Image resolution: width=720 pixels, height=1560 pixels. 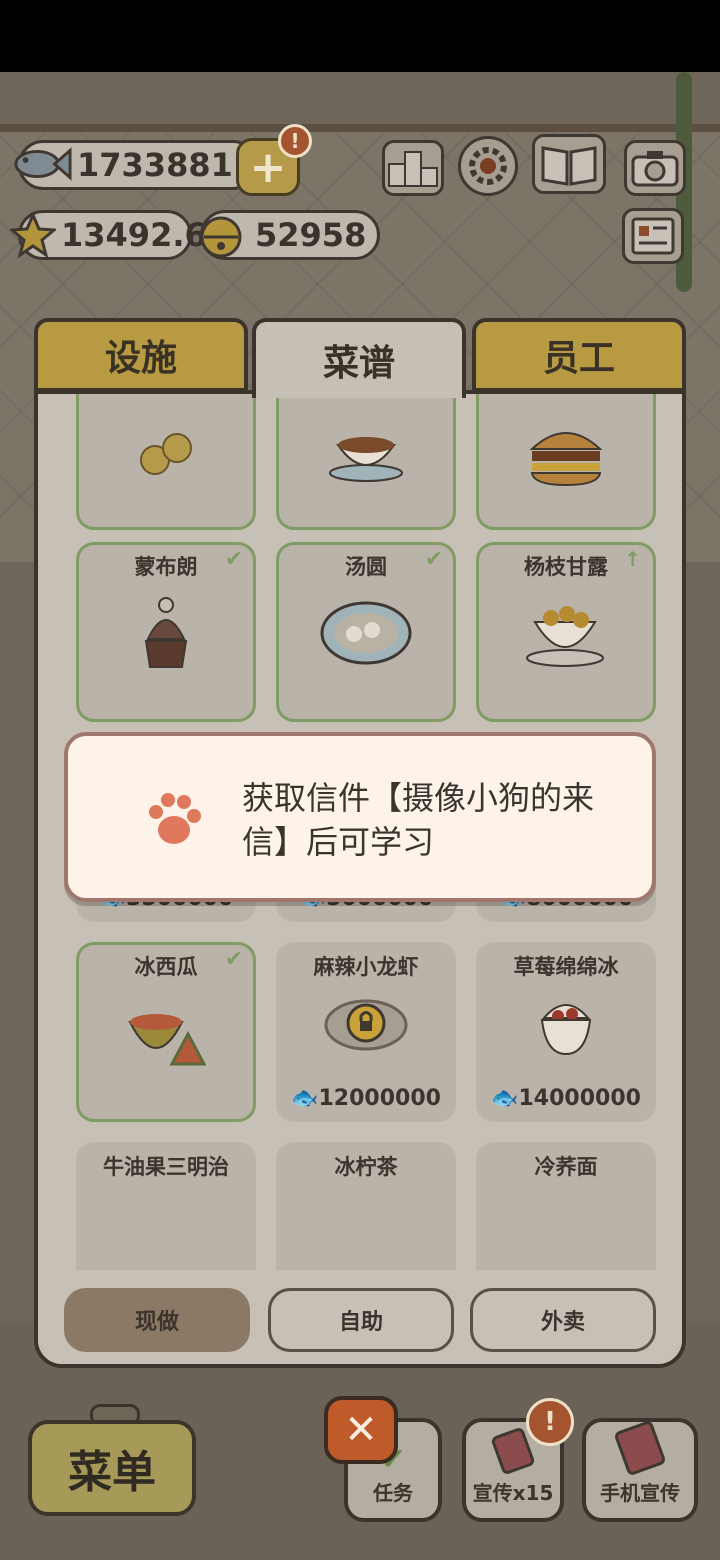 What do you see at coordinates (655, 168) in the screenshot?
I see `camera-icon` at bounding box center [655, 168].